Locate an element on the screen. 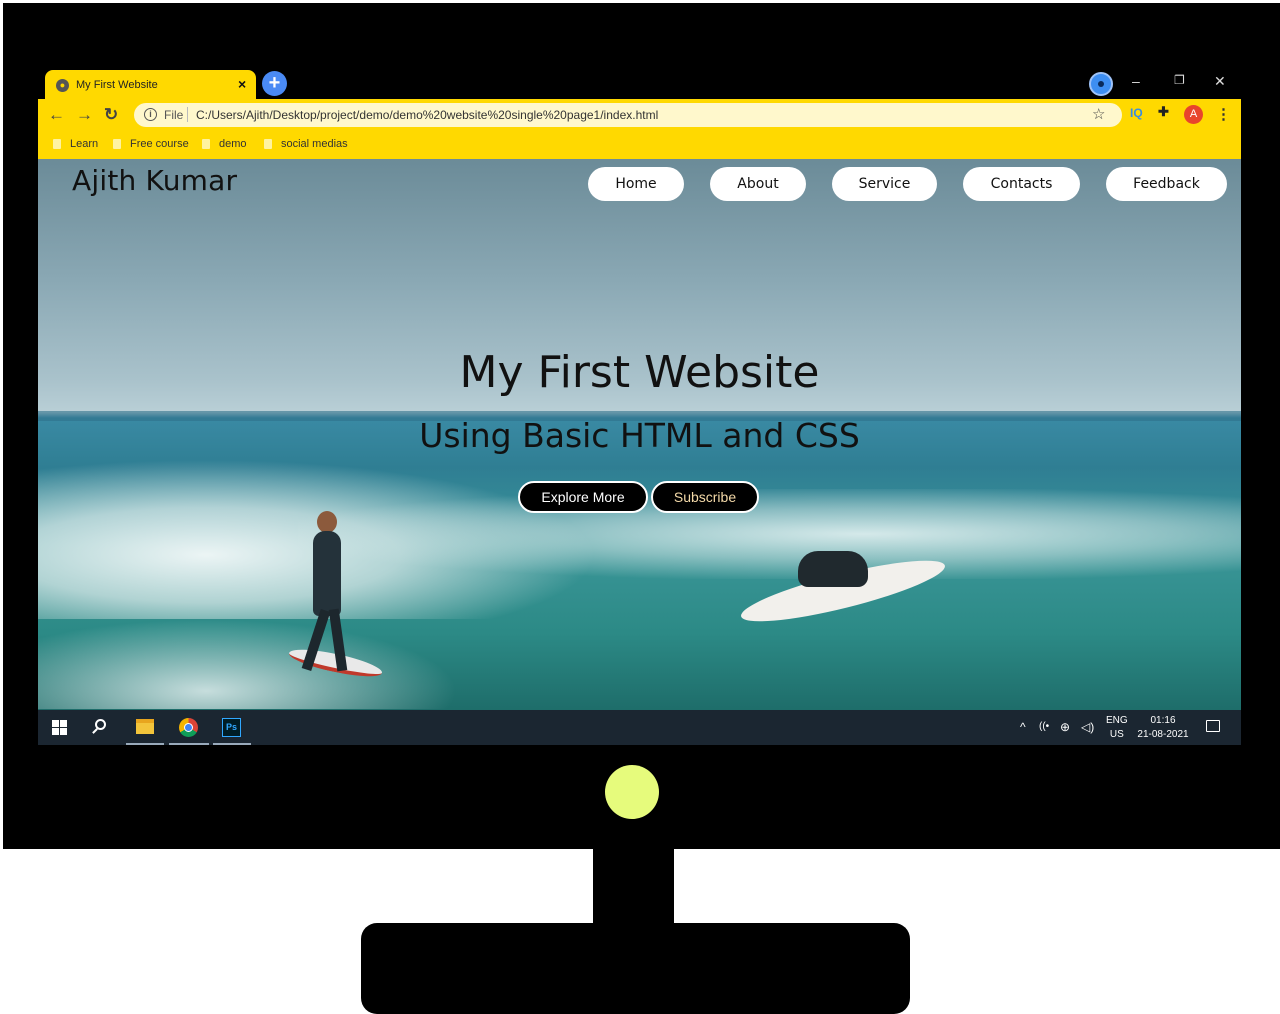 Image resolution: width=1280 pixels, height=1014 pixels. nav-contacts: Contacts is located at coordinates (1021, 184).